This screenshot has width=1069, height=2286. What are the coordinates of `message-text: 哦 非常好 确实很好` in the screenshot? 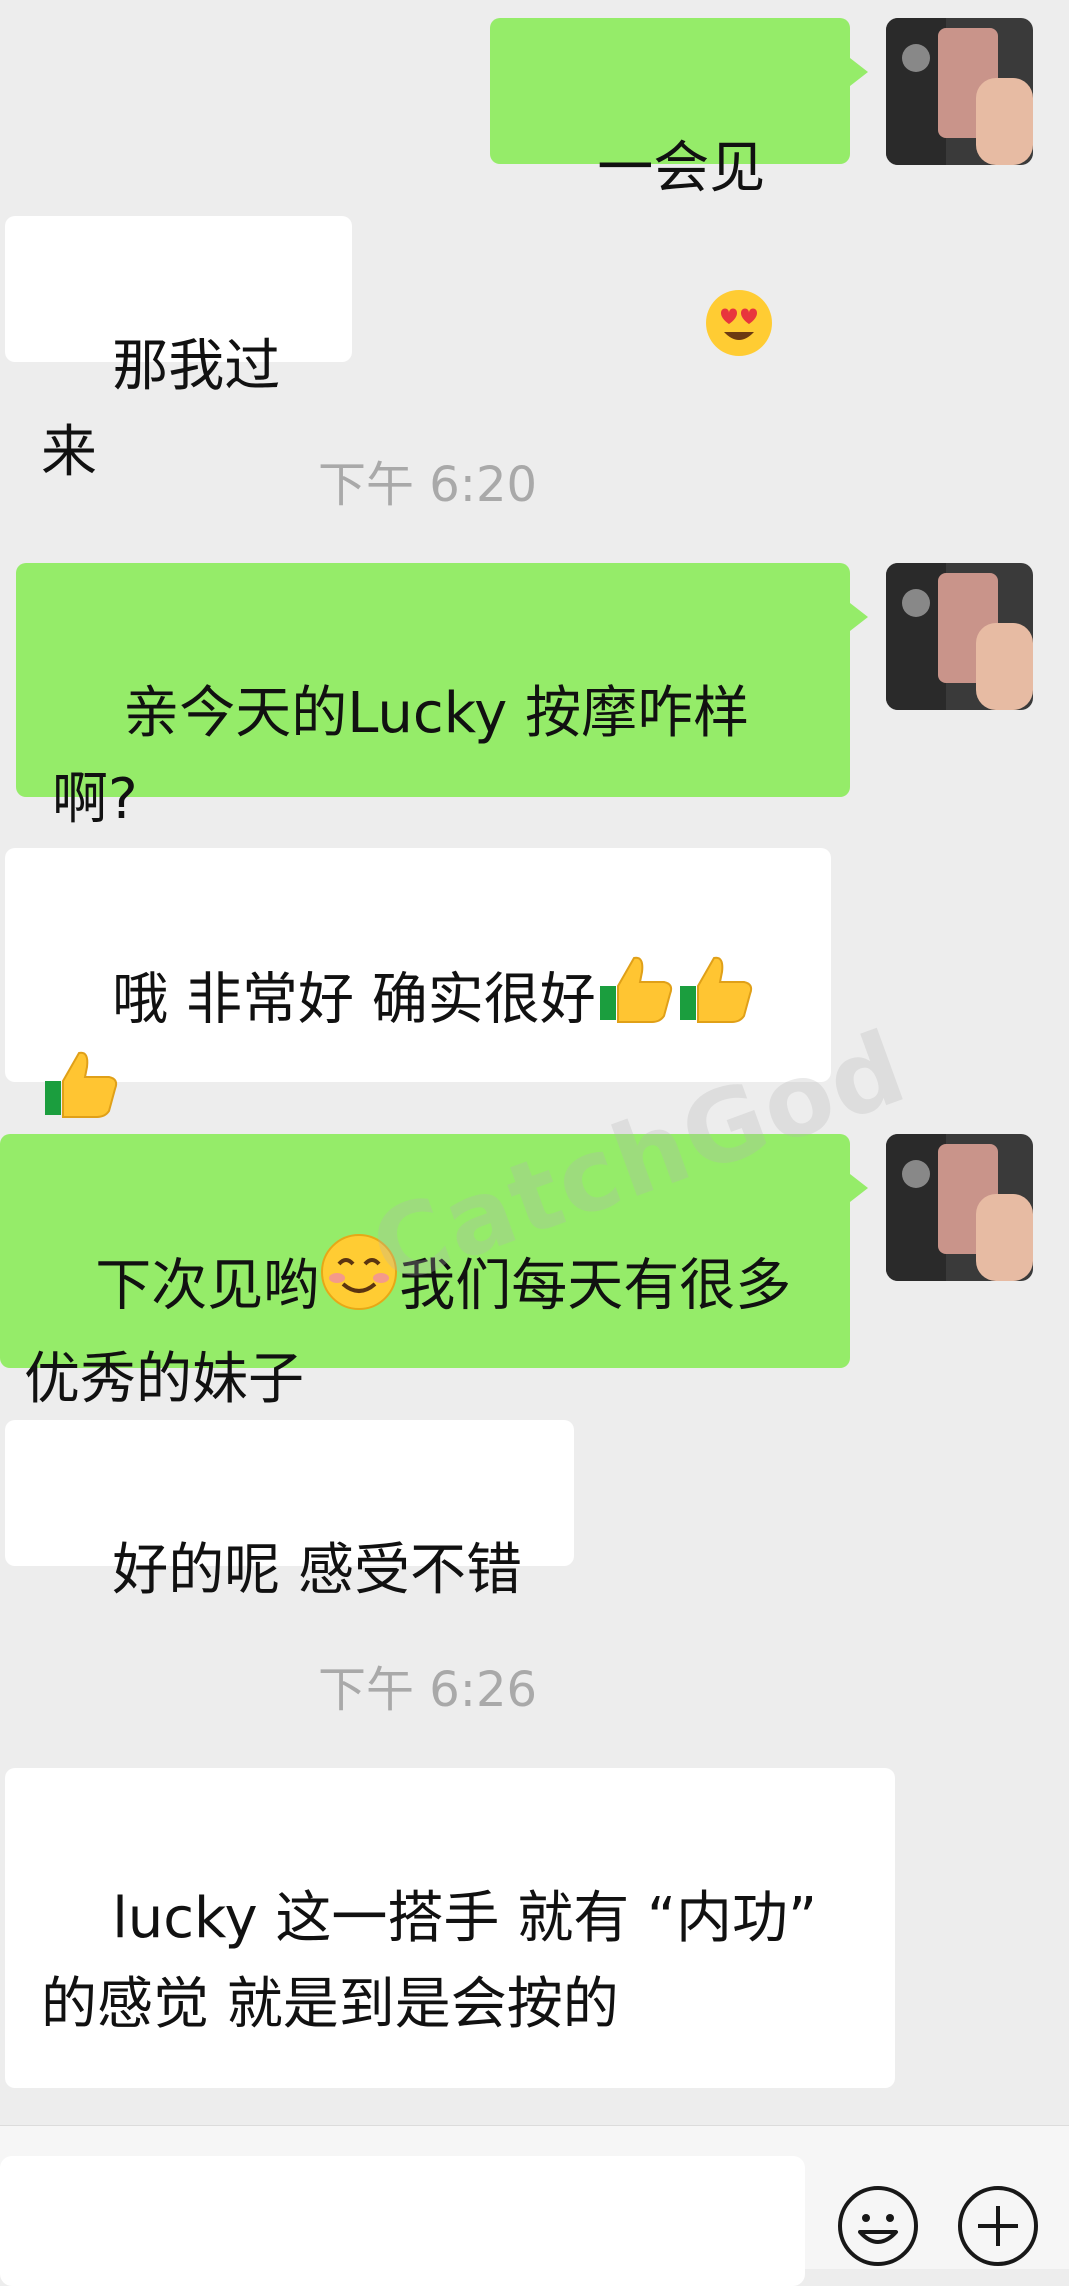 It's located at (354, 1000).